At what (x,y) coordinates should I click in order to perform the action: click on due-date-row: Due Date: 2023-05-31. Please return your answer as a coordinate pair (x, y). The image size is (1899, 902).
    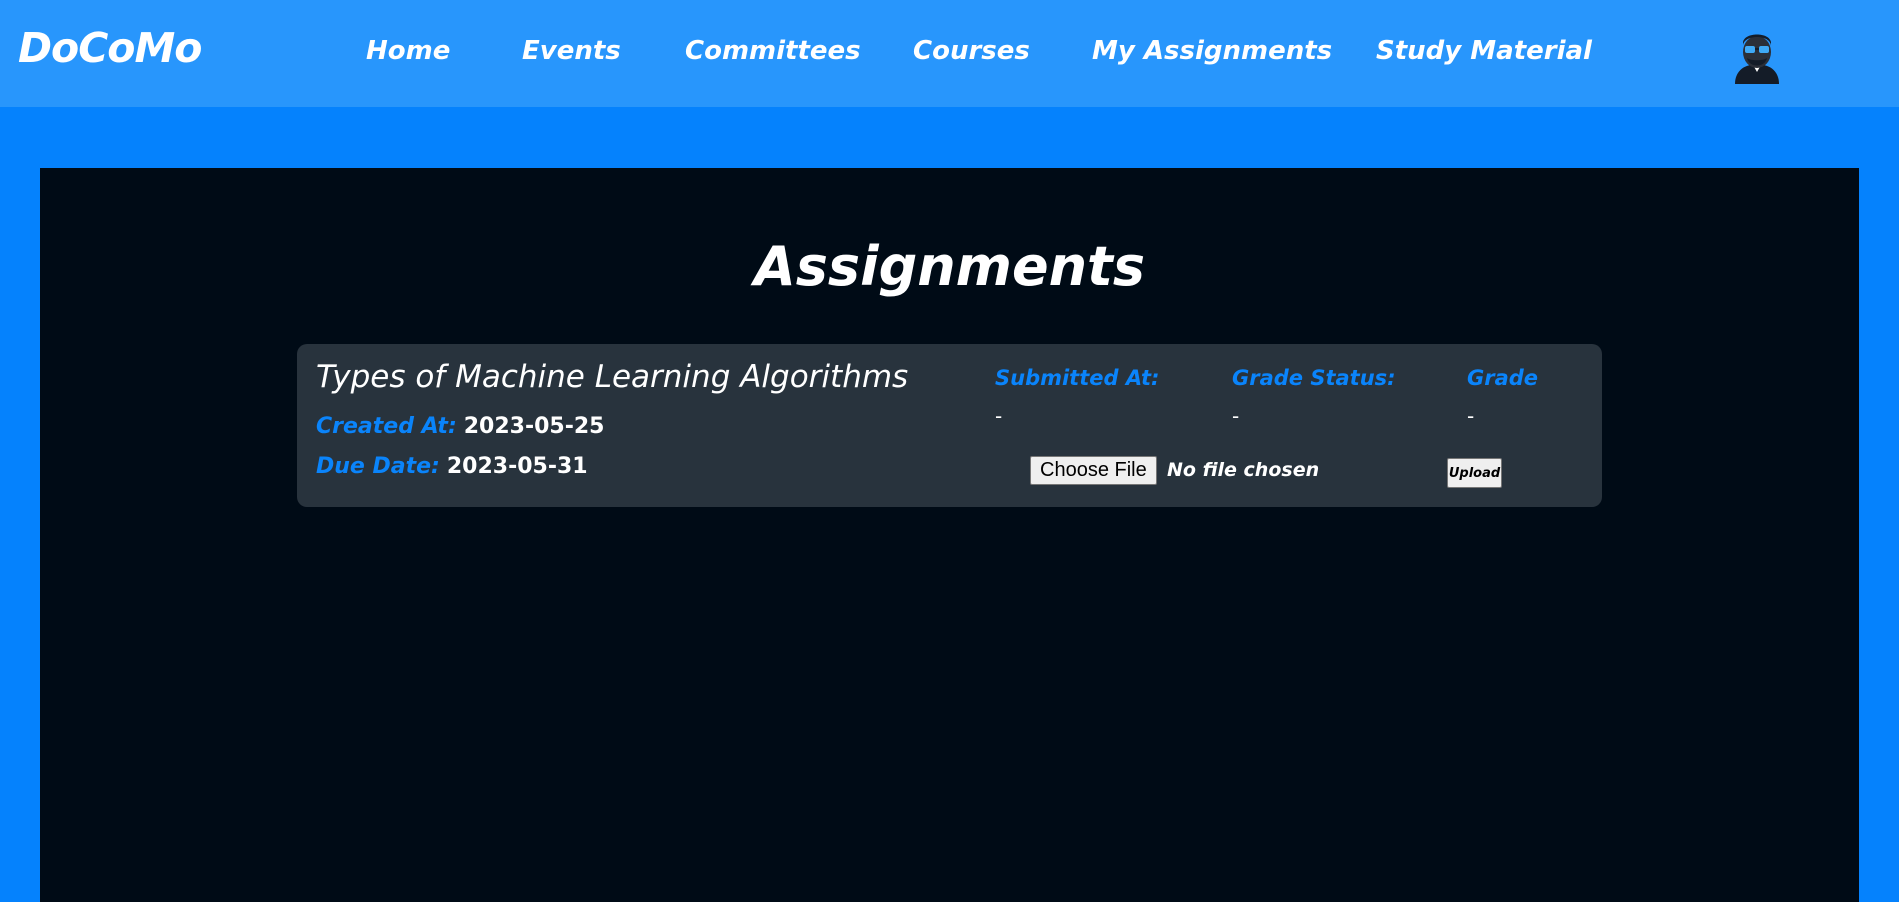
    Looking at the image, I should click on (452, 466).